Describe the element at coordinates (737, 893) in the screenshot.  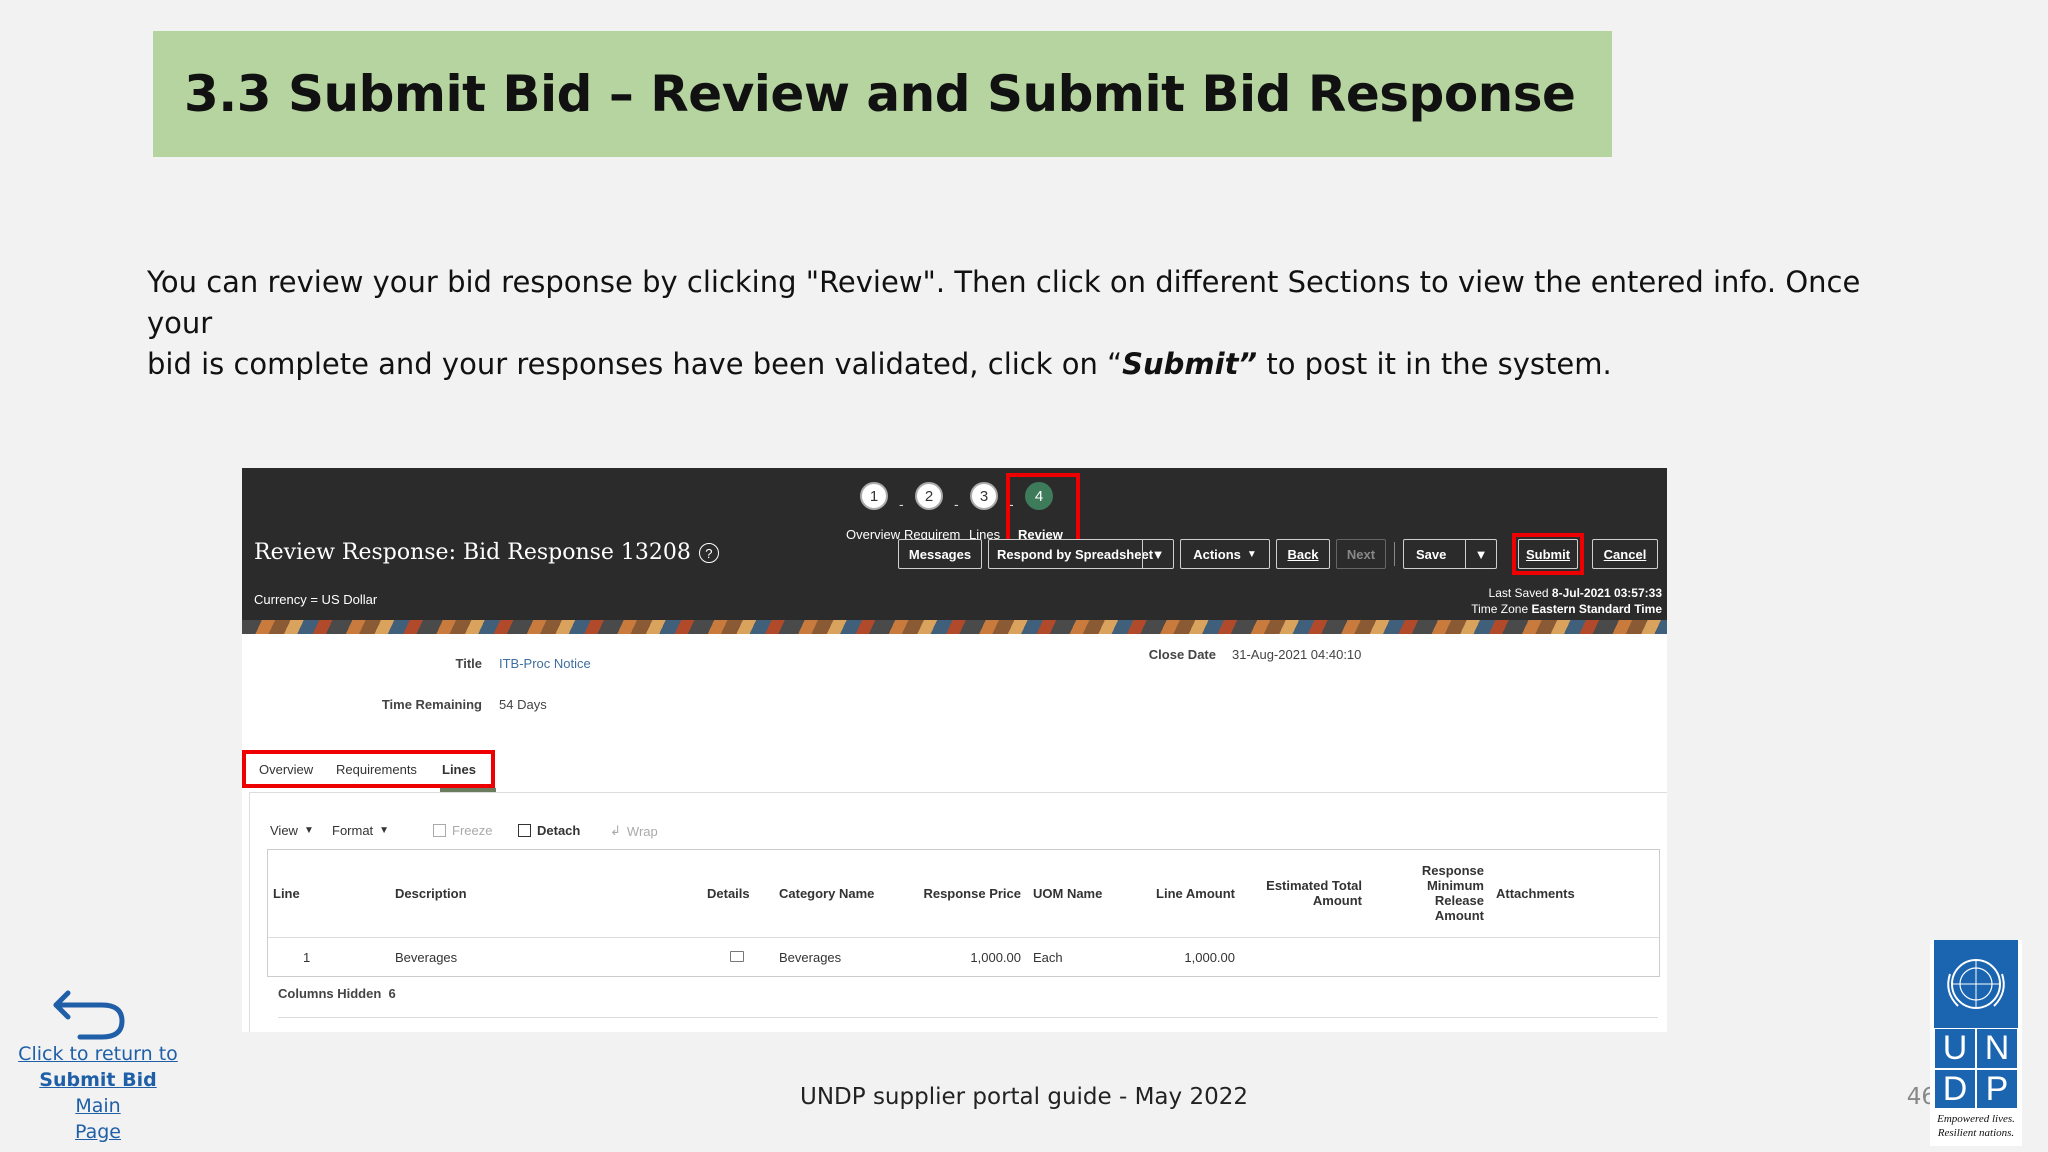
I see `col-details: Details` at that location.